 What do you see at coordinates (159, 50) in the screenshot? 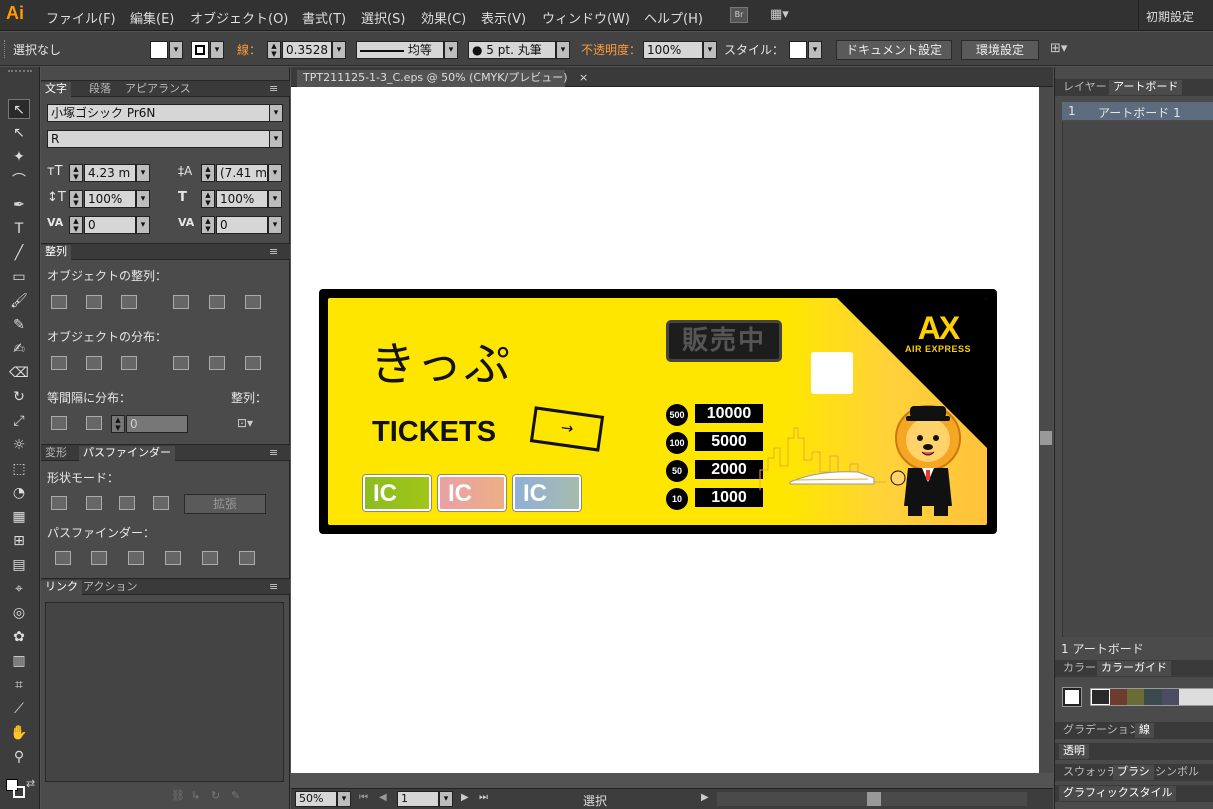
I see `fill-swatch` at bounding box center [159, 50].